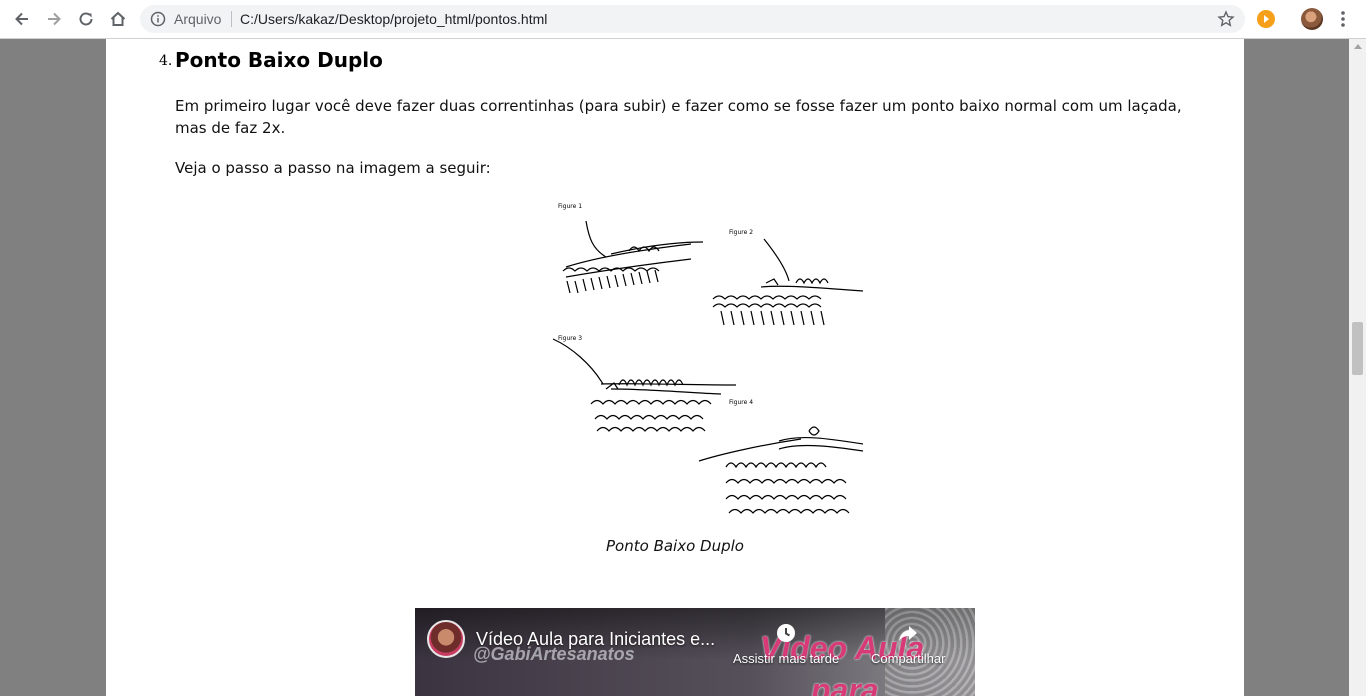 This screenshot has width=1366, height=696. What do you see at coordinates (741, 402) in the screenshot?
I see `figure-label-4: Figure 4` at bounding box center [741, 402].